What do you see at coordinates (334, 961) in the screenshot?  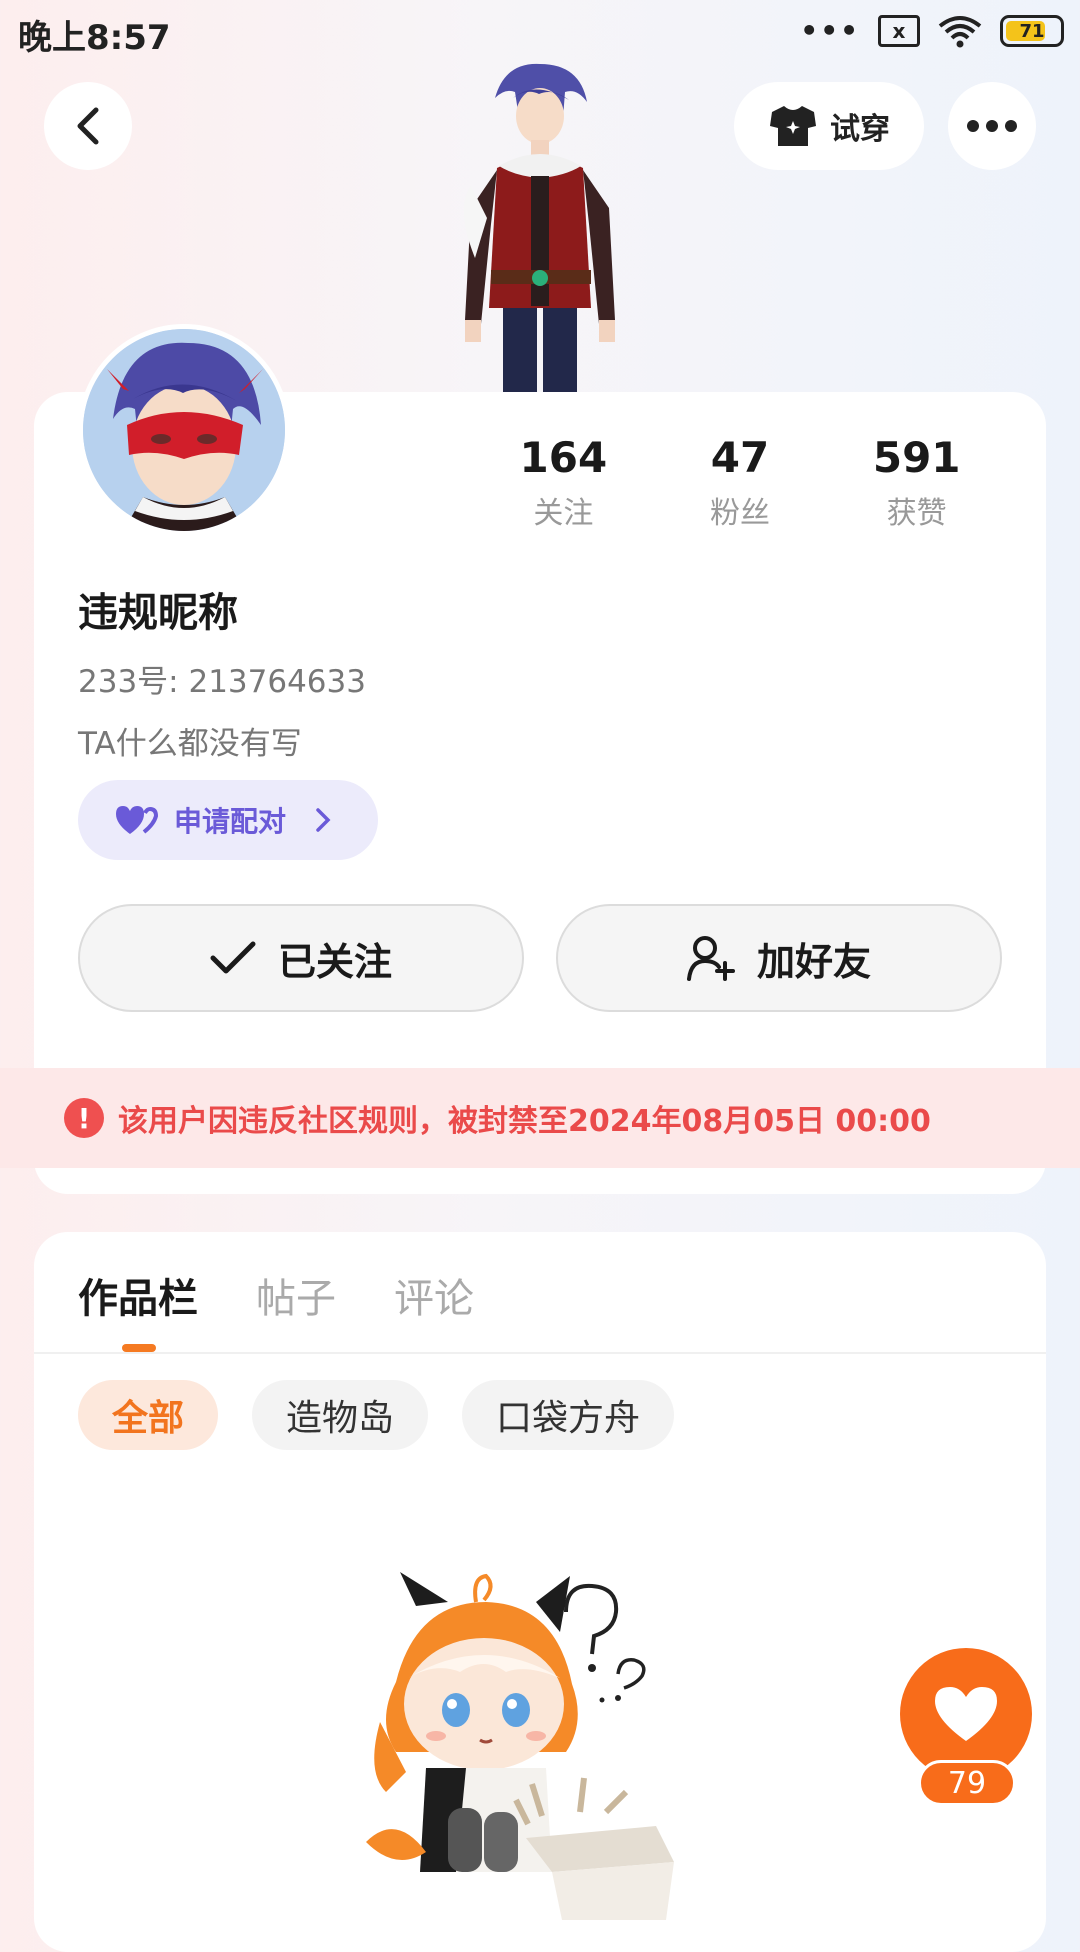 I see `followed-label: 已关注` at bounding box center [334, 961].